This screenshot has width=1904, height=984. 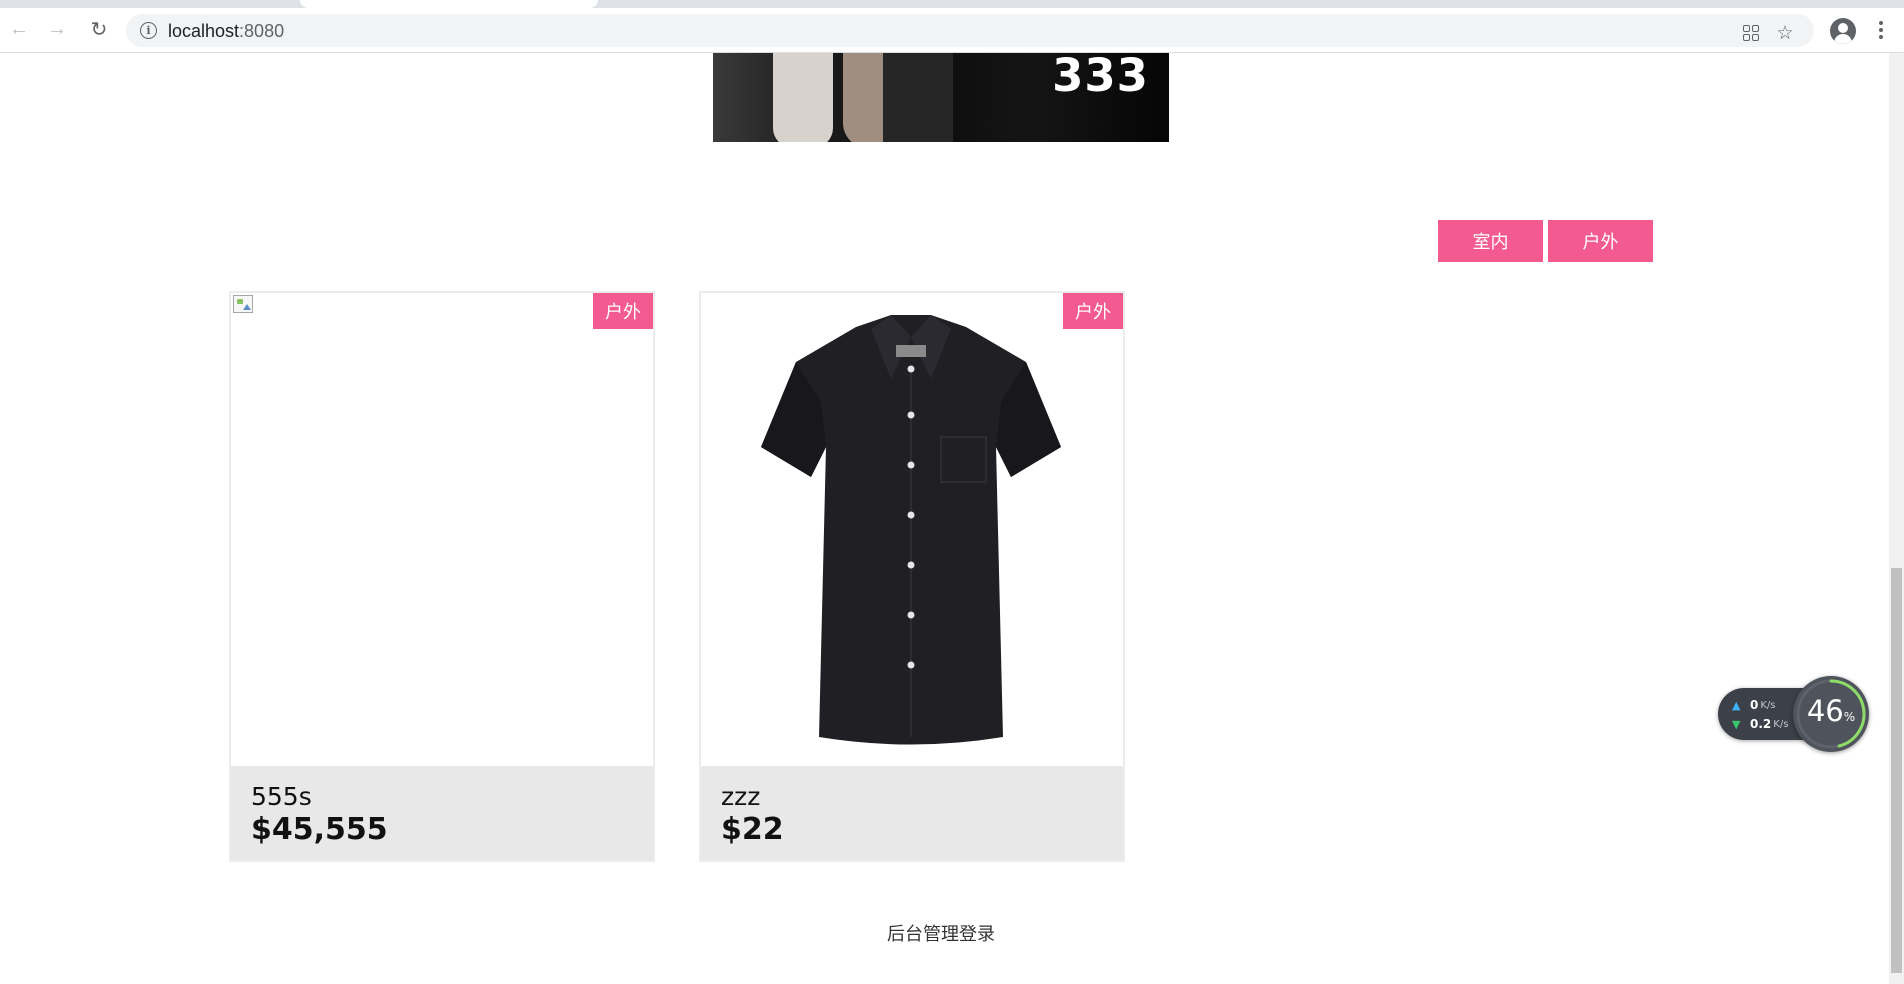 I want to click on product-name: 555s, so click(x=281, y=796).